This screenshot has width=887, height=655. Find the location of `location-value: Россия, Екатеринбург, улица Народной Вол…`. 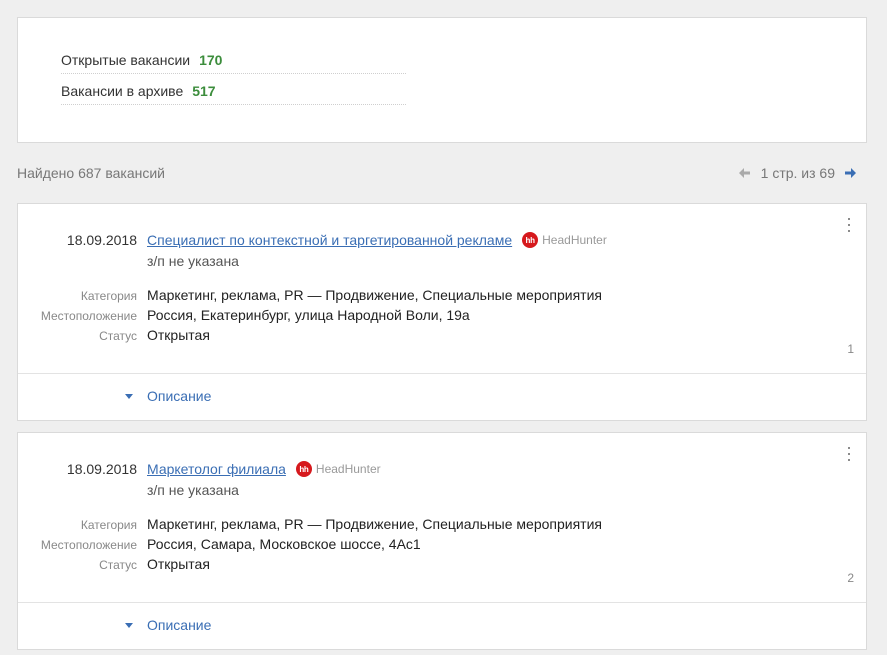

location-value: Россия, Екатеринбург, улица Народной Вол… is located at coordinates (308, 315).